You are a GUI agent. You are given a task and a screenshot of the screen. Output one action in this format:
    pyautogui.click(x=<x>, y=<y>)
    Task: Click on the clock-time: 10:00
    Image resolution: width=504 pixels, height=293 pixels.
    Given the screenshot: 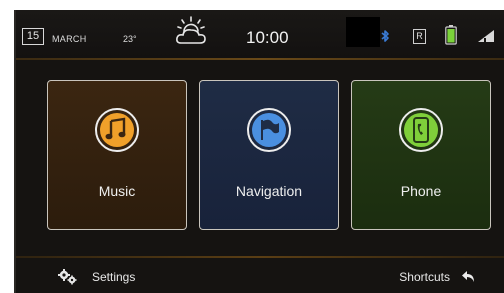 What is the action you would take?
    pyautogui.click(x=267, y=37)
    